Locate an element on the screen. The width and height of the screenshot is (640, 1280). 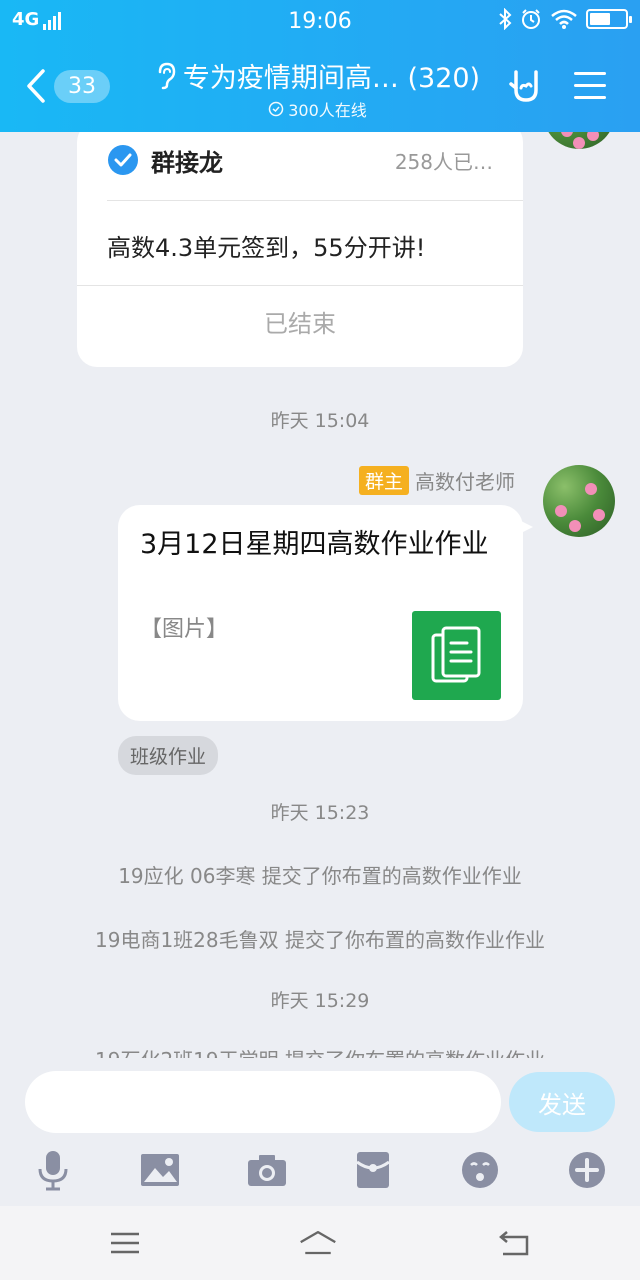
sender-name: 高数付老师 is located at coordinates (465, 482).